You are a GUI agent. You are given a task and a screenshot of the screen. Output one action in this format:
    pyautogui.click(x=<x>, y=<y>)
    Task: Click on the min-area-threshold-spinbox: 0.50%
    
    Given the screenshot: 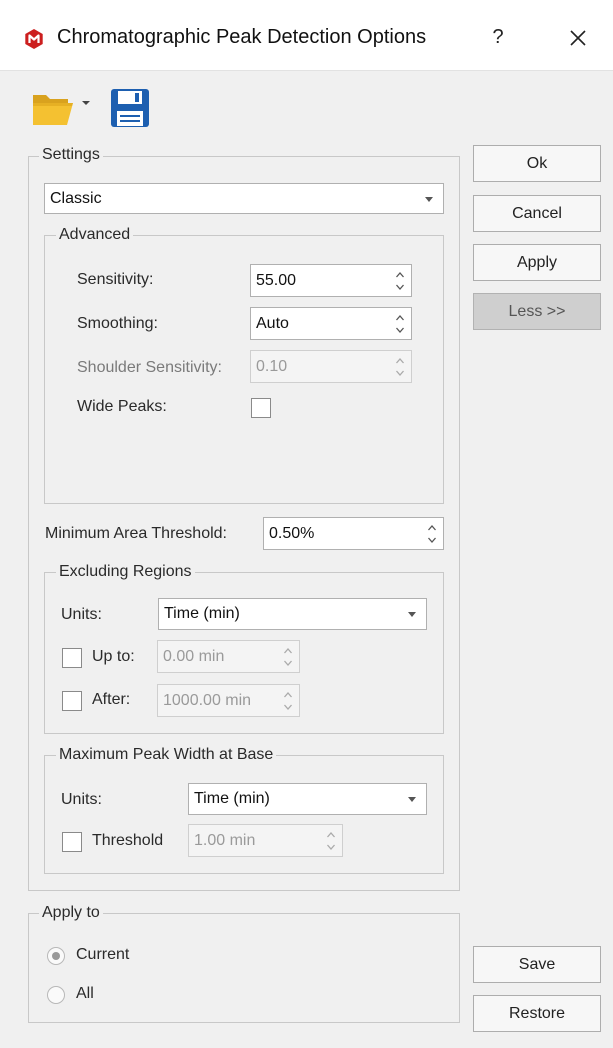 What is the action you would take?
    pyautogui.click(x=353, y=533)
    